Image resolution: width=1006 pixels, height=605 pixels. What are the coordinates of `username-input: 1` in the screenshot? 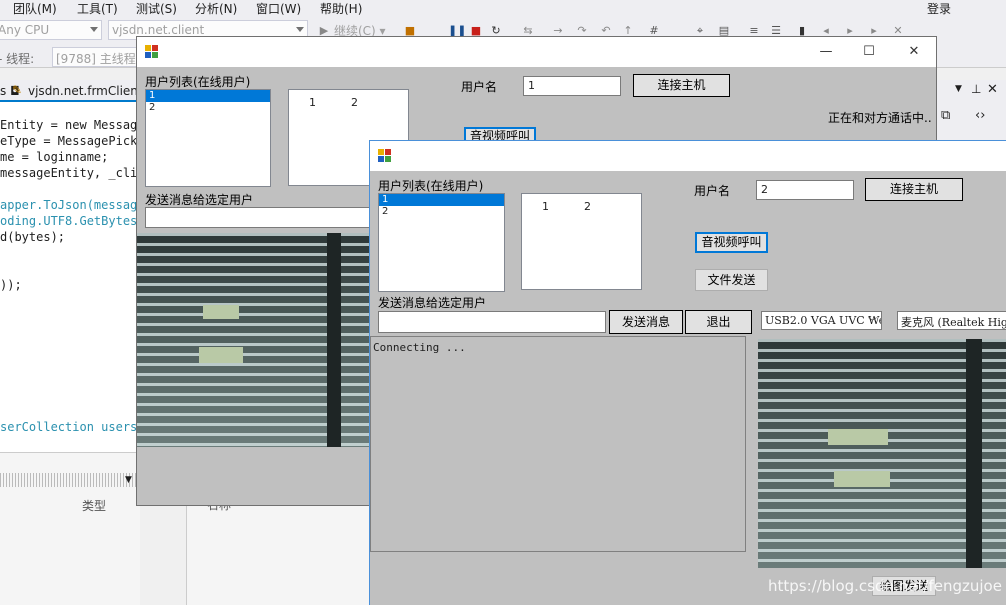 It's located at (572, 86).